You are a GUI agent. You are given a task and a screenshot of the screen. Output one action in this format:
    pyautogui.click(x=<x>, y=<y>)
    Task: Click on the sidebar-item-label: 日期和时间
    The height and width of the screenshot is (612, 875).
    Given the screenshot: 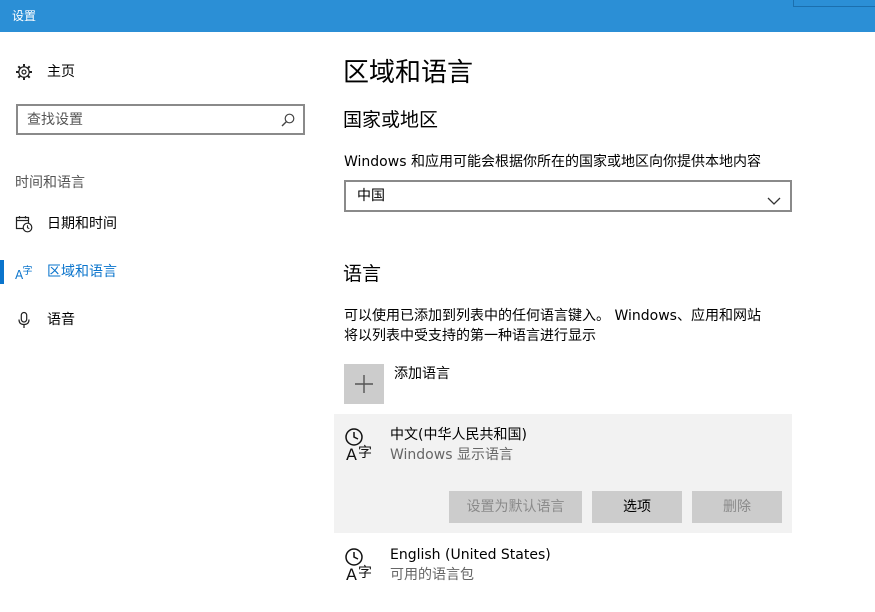 What is the action you would take?
    pyautogui.click(x=82, y=224)
    